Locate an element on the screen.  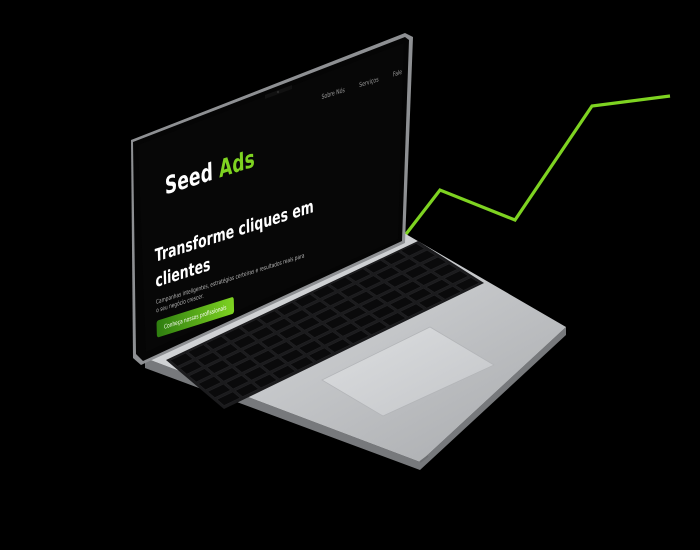
site-logo: Seed Ads is located at coordinates (210, 173).